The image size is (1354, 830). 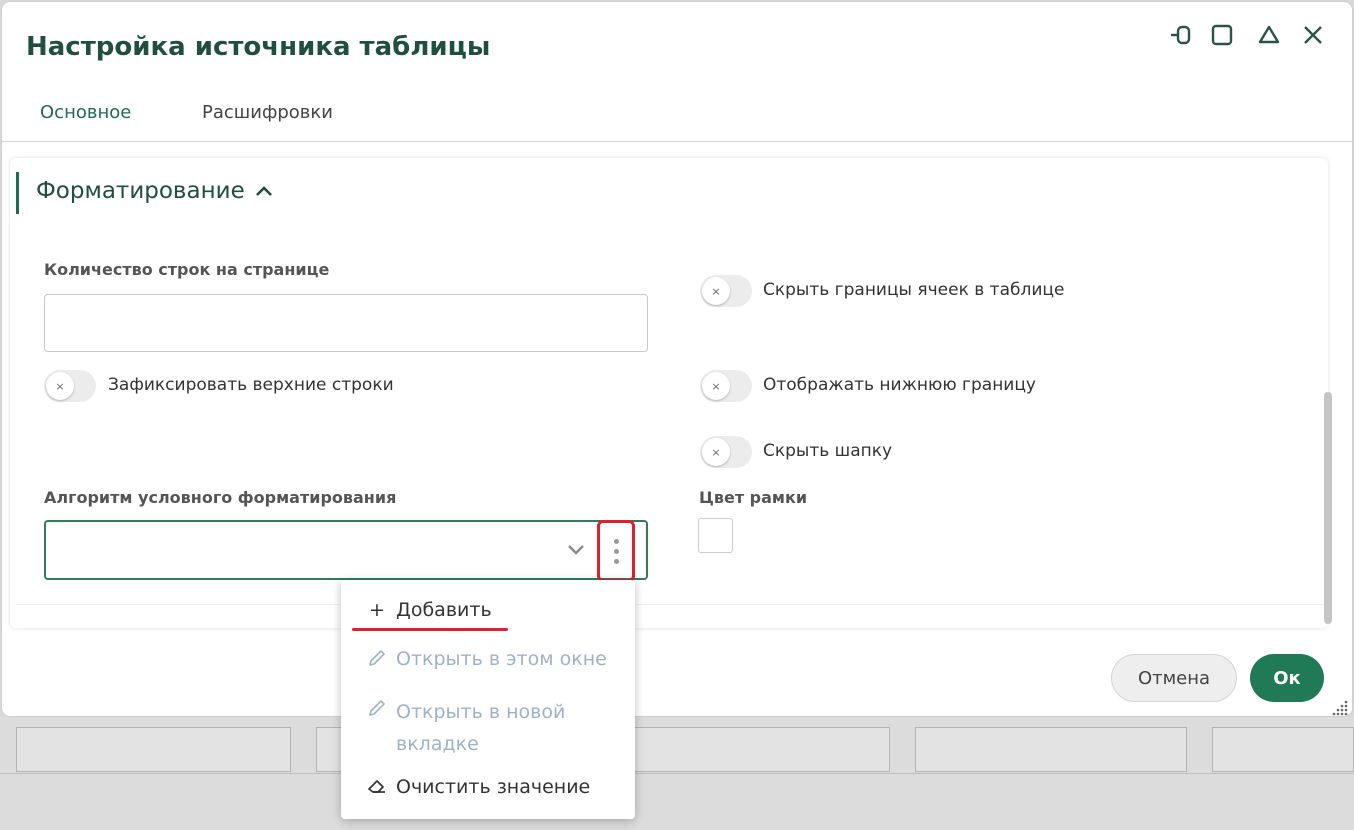 I want to click on cancel-button: Отмена, so click(x=1174, y=678).